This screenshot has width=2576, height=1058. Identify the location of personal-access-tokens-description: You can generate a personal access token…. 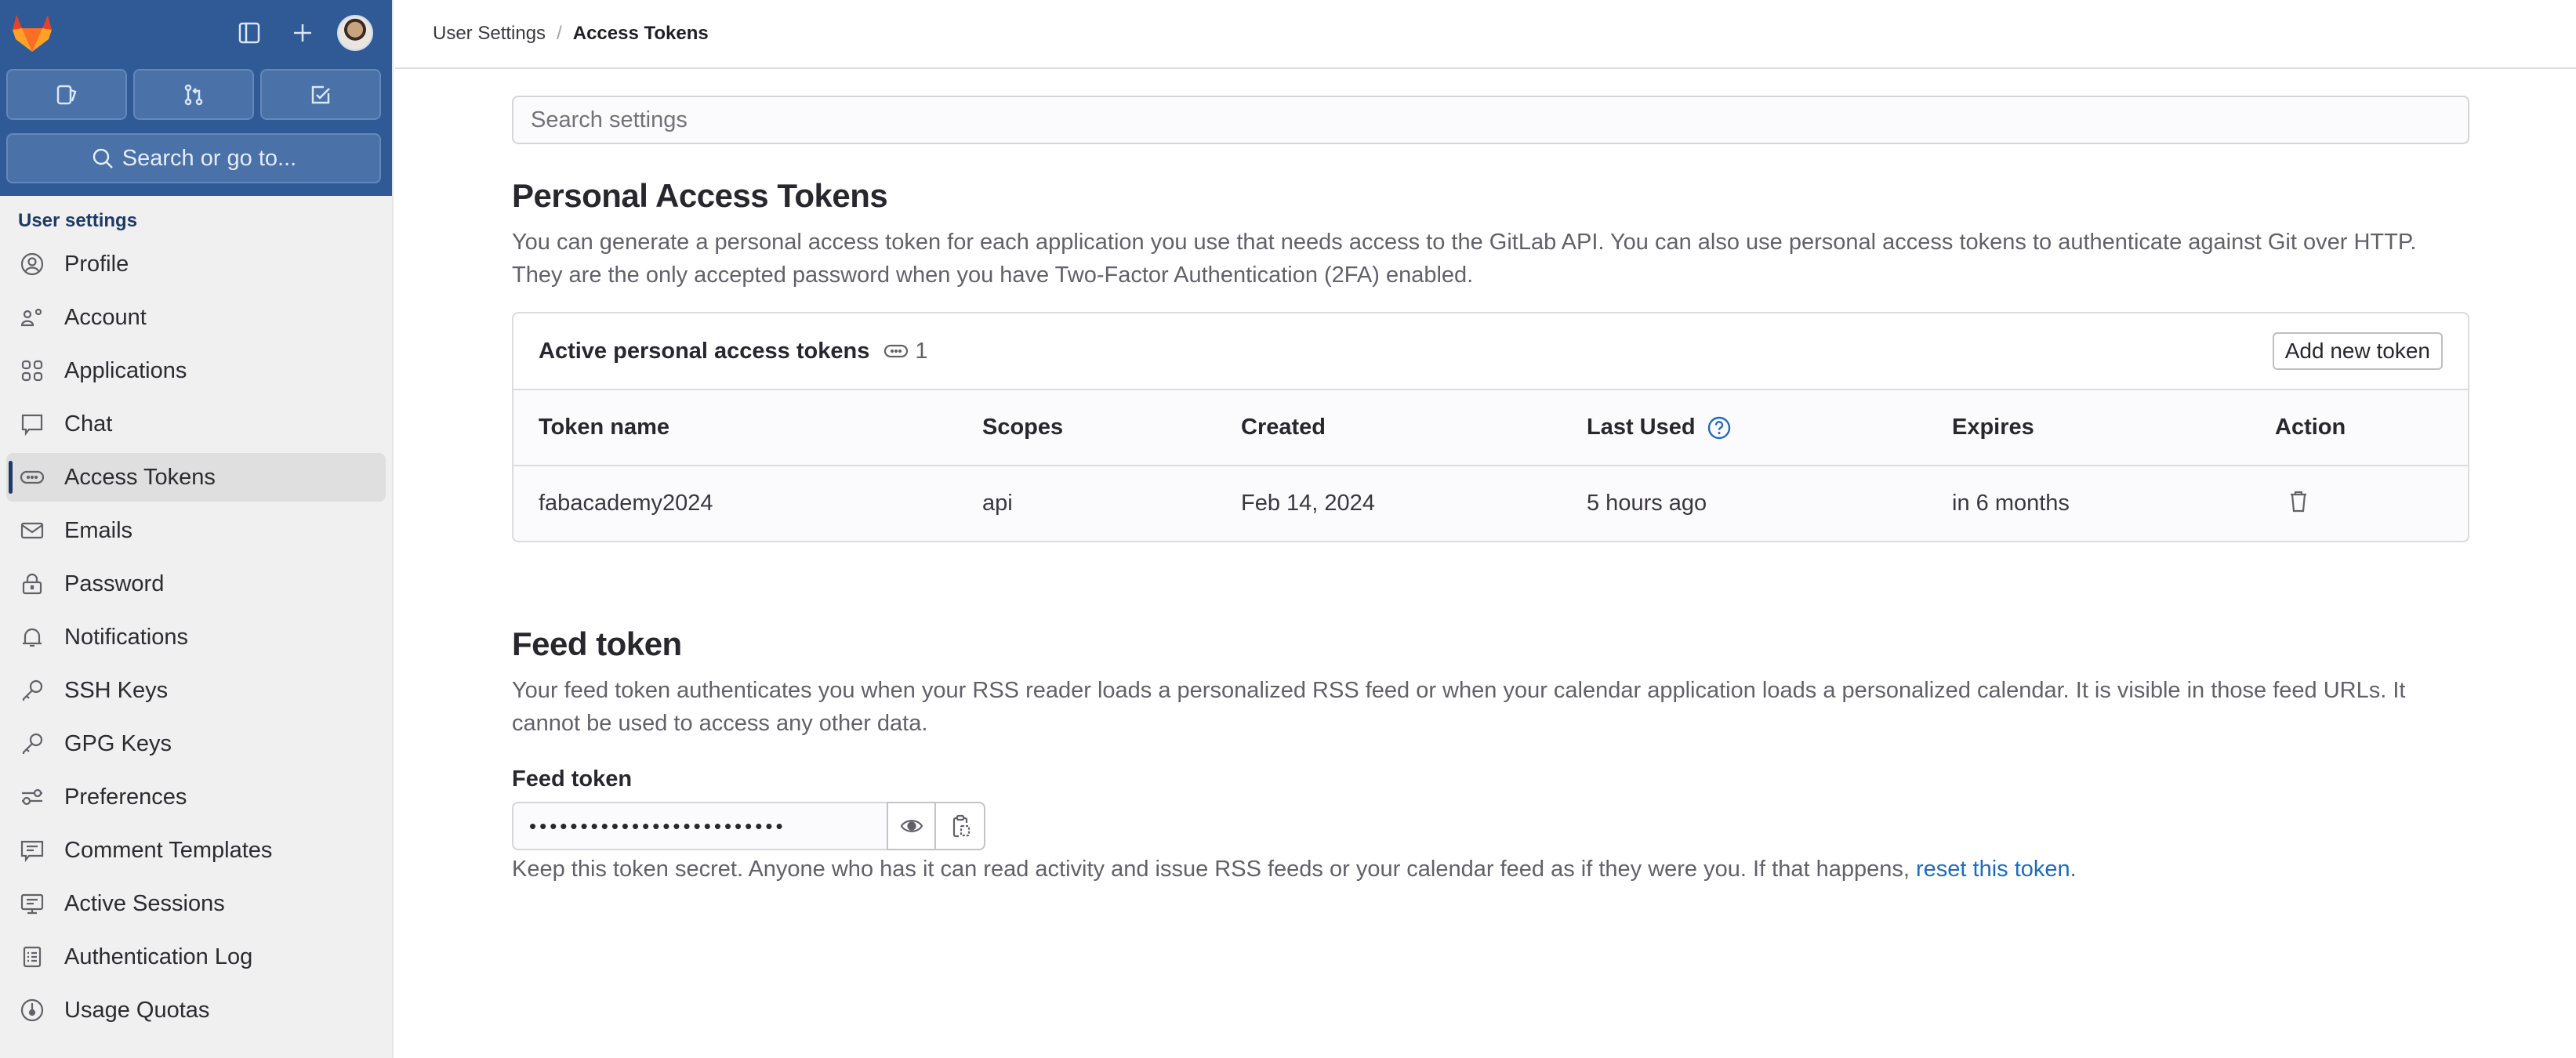
(1491, 259).